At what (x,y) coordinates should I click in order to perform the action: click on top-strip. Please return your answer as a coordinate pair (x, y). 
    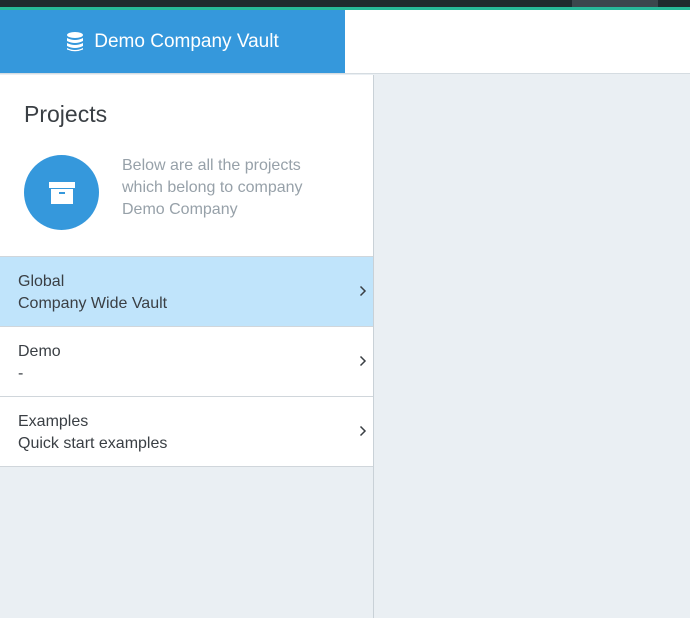
    Looking at the image, I should click on (345, 5).